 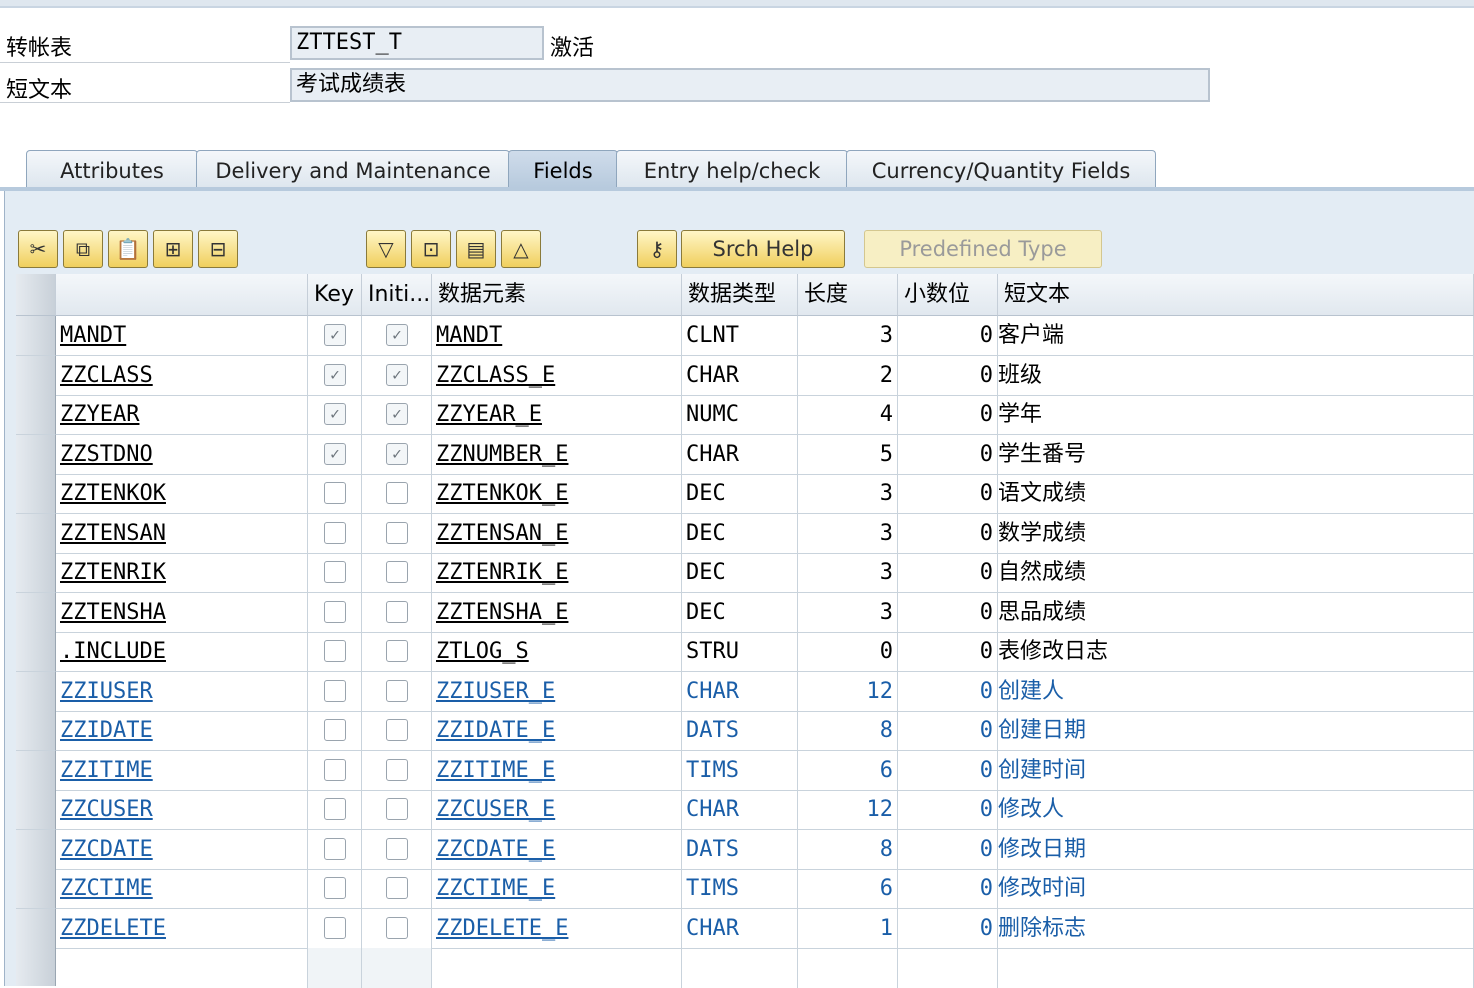 What do you see at coordinates (182, 573) in the screenshot?
I see `field-name-cell: ZZTENRIK` at bounding box center [182, 573].